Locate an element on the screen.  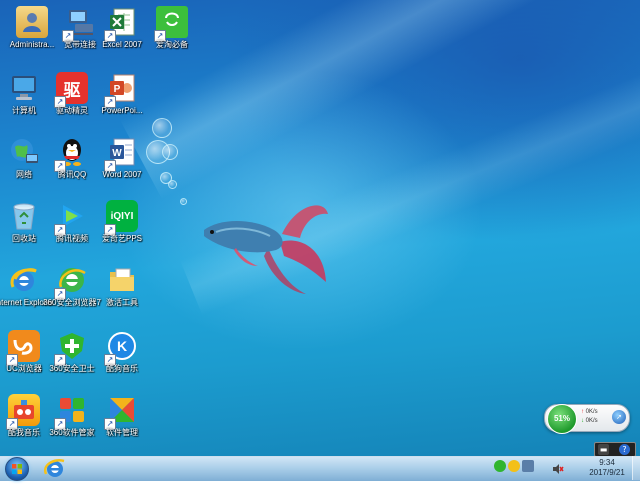
icon-label: 软件管理 is located at coordinates (122, 432).